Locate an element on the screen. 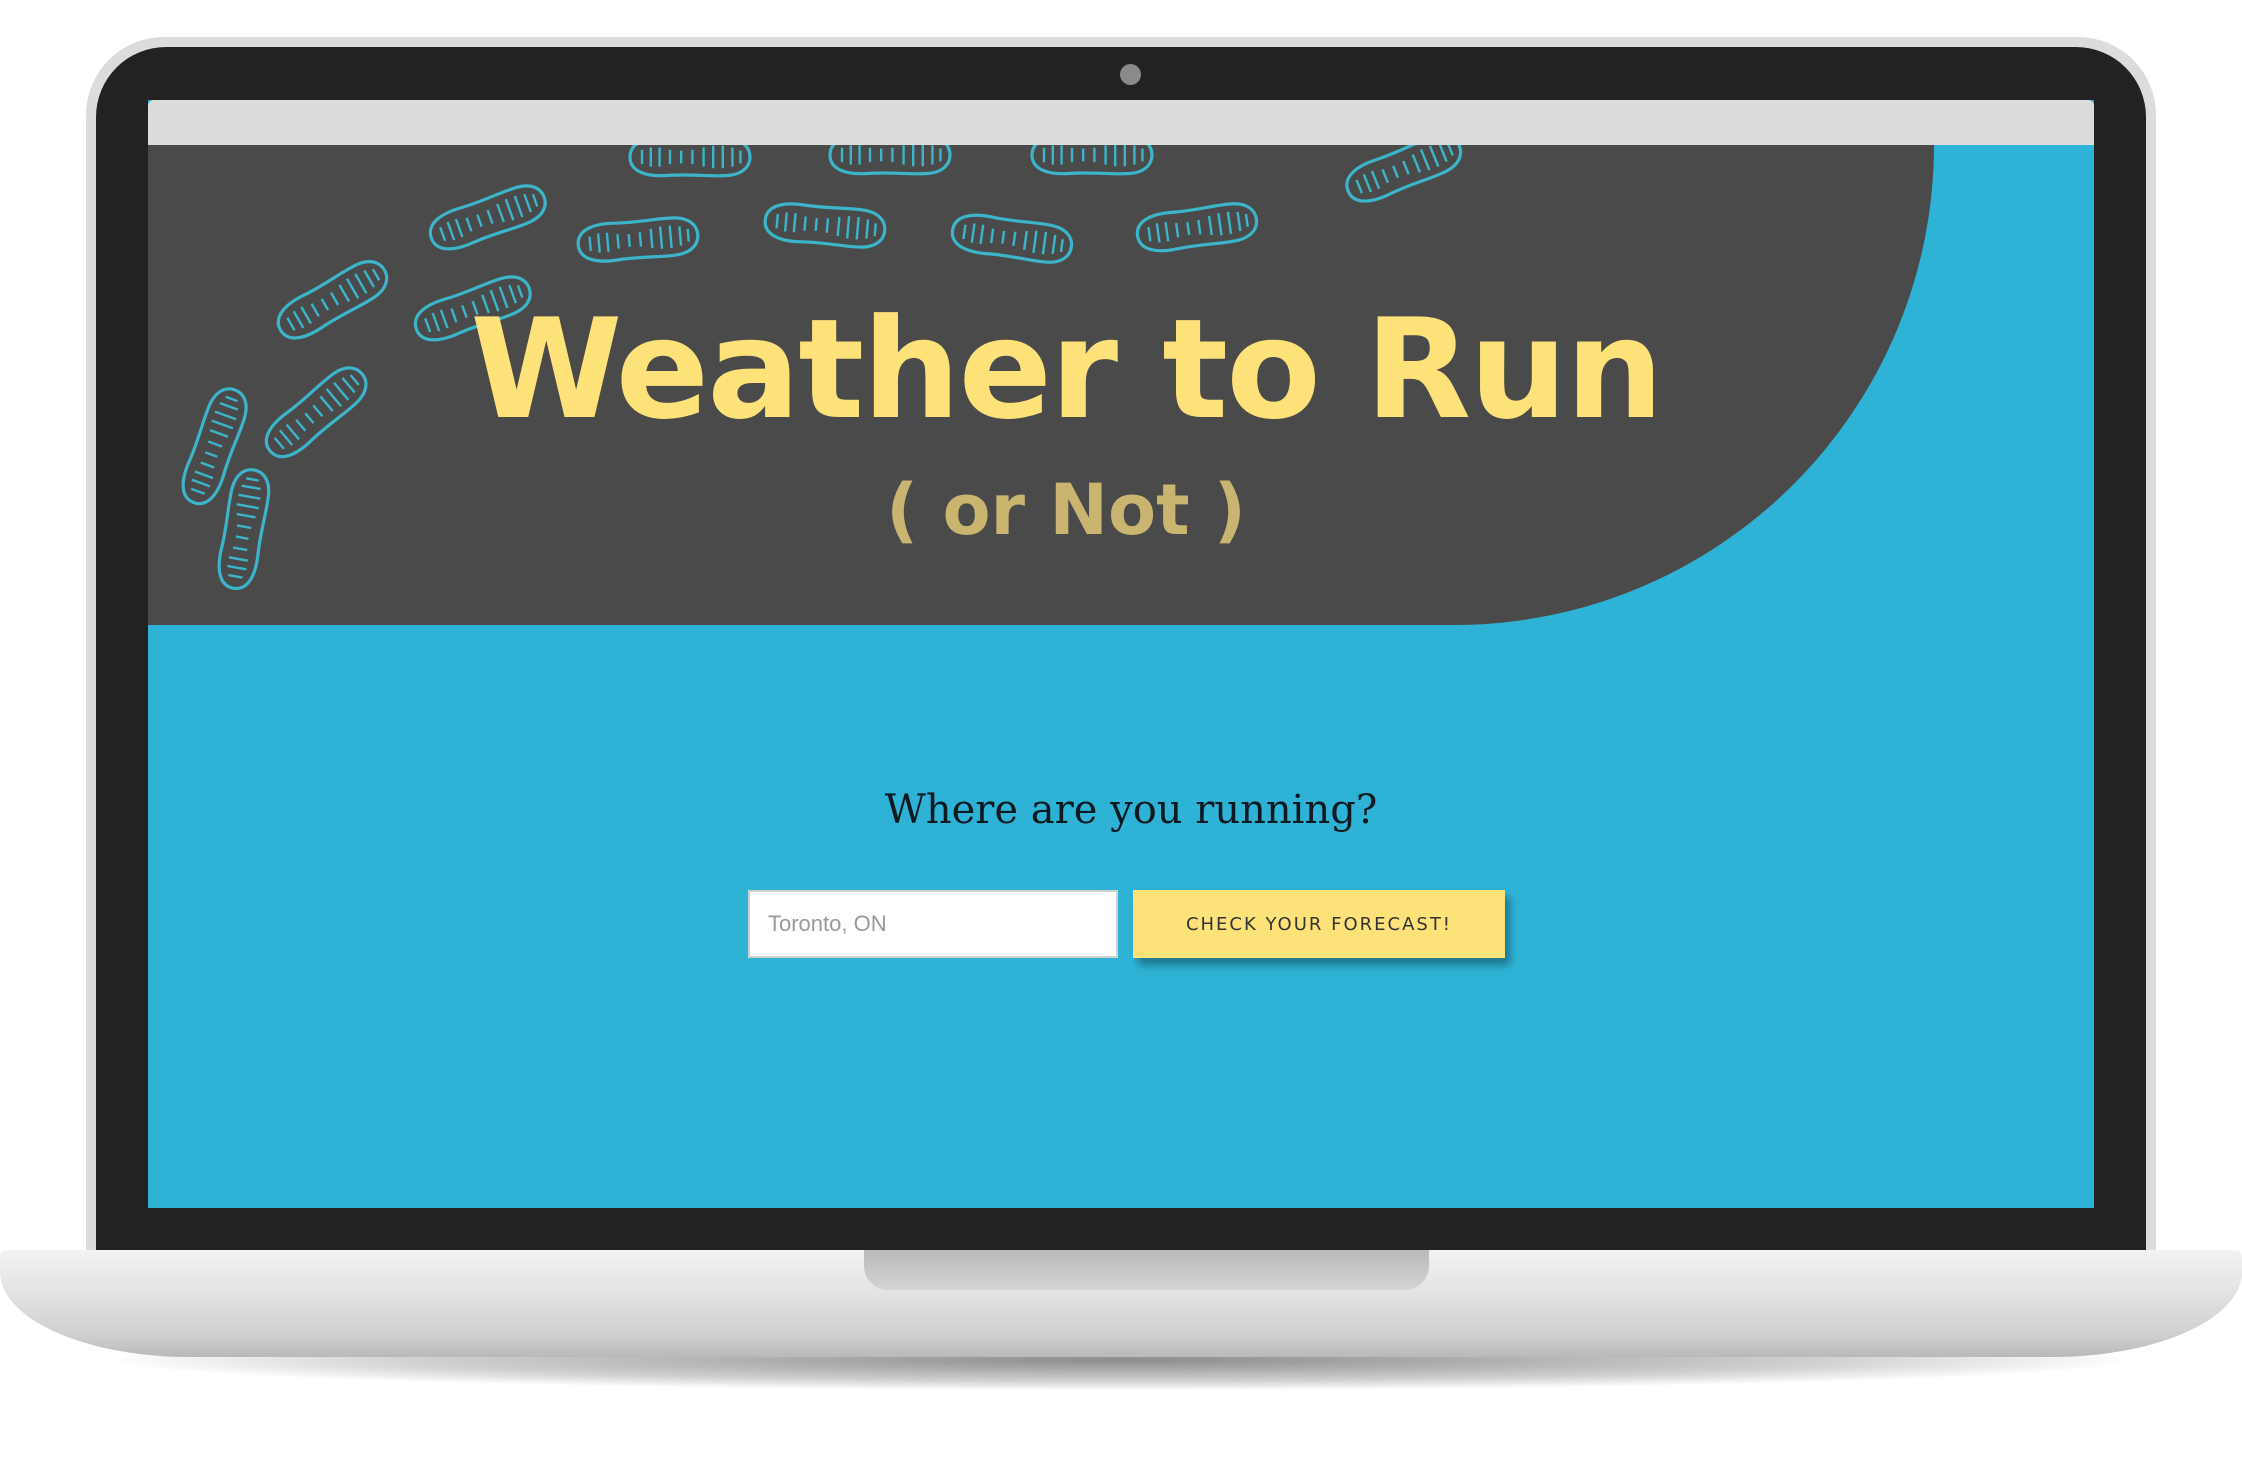 Image resolution: width=2242 pixels, height=1478 pixels. browser-toolbar is located at coordinates (1121, 122).